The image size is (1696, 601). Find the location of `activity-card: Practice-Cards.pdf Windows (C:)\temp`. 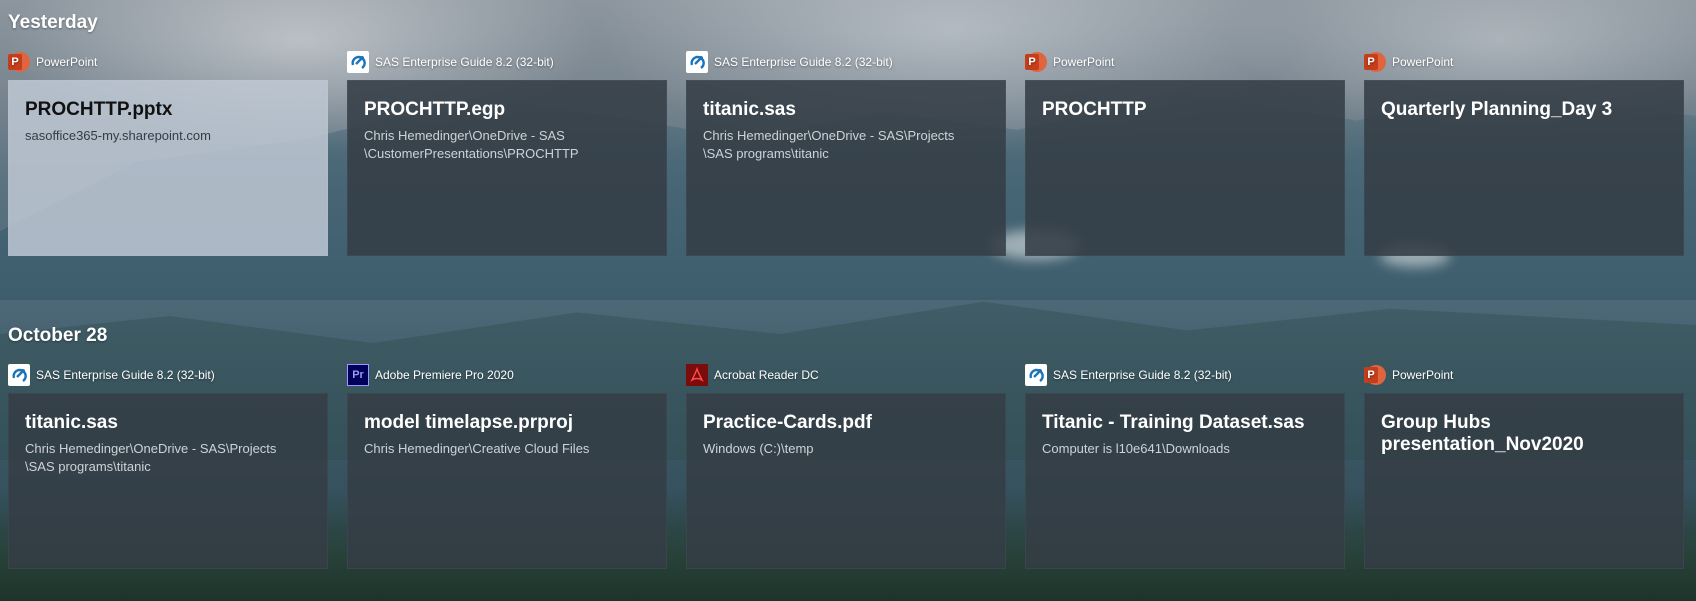

activity-card: Practice-Cards.pdf Windows (C:)\temp is located at coordinates (846, 481).